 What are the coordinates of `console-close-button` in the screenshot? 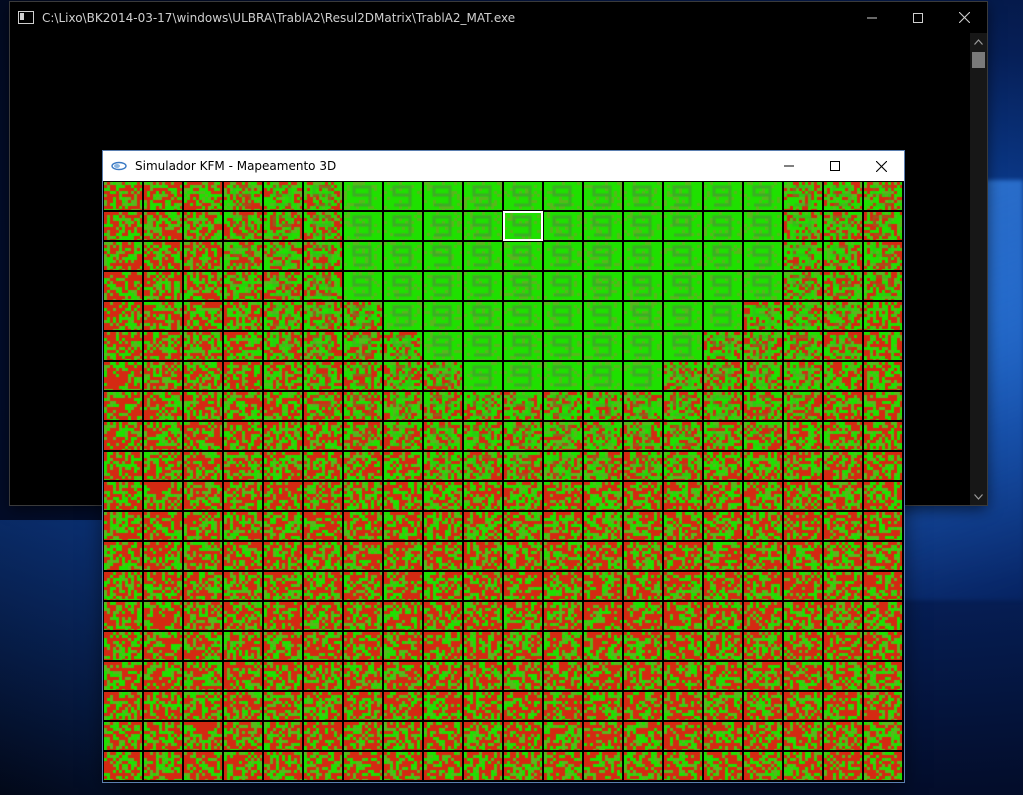 It's located at (964, 17).